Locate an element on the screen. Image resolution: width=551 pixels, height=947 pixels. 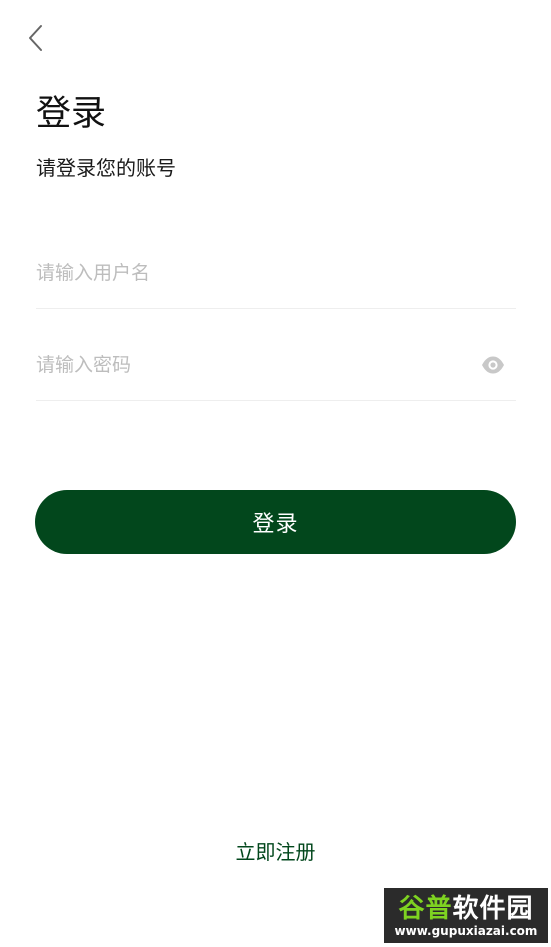
watermark-brand-part1: 谷普 is located at coordinates (425, 908).